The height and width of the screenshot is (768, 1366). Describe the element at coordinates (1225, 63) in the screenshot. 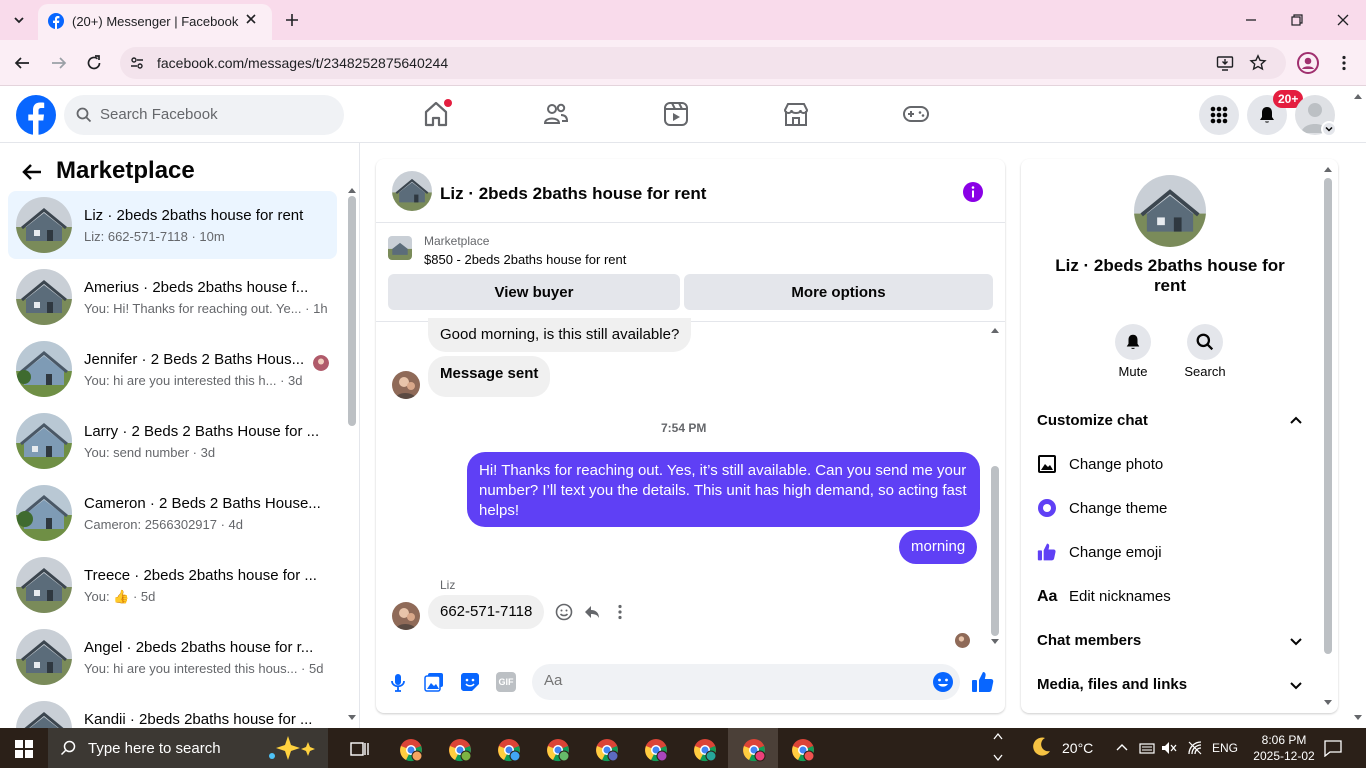

I see `install-app-icon` at that location.